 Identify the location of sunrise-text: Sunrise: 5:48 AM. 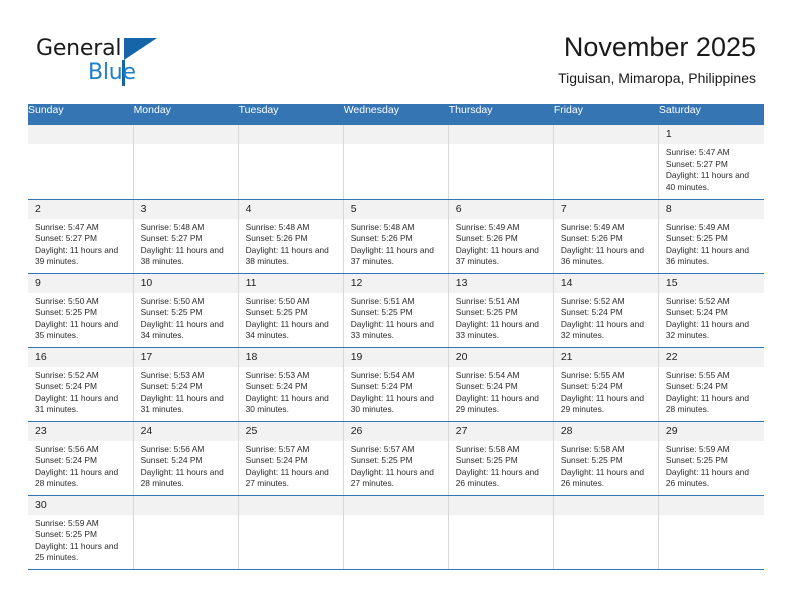
(277, 226).